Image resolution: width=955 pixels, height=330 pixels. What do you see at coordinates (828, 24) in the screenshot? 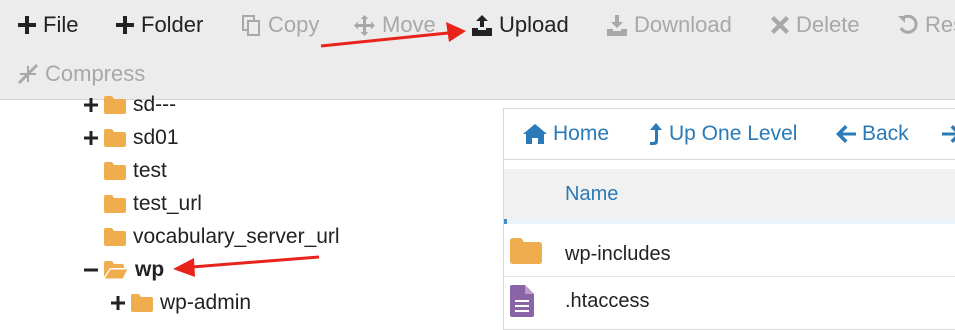
I see `delete-label: Delete` at bounding box center [828, 24].